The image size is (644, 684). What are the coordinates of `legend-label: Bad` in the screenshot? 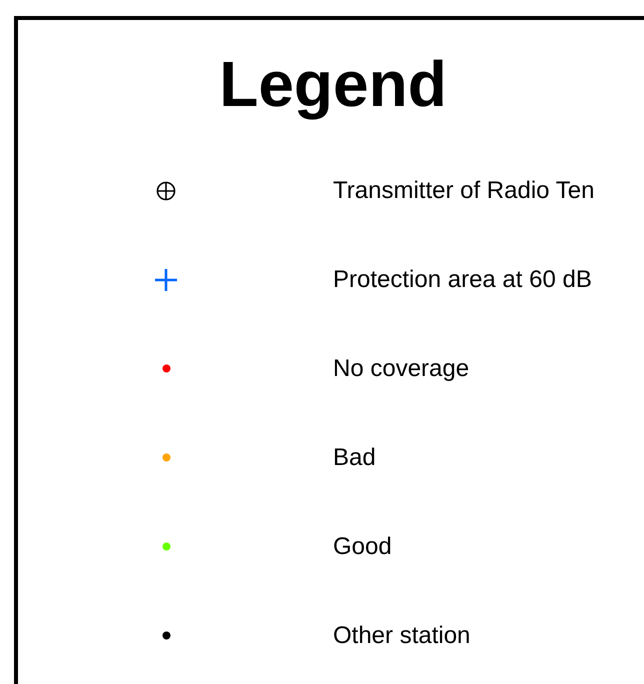 It's located at (354, 458).